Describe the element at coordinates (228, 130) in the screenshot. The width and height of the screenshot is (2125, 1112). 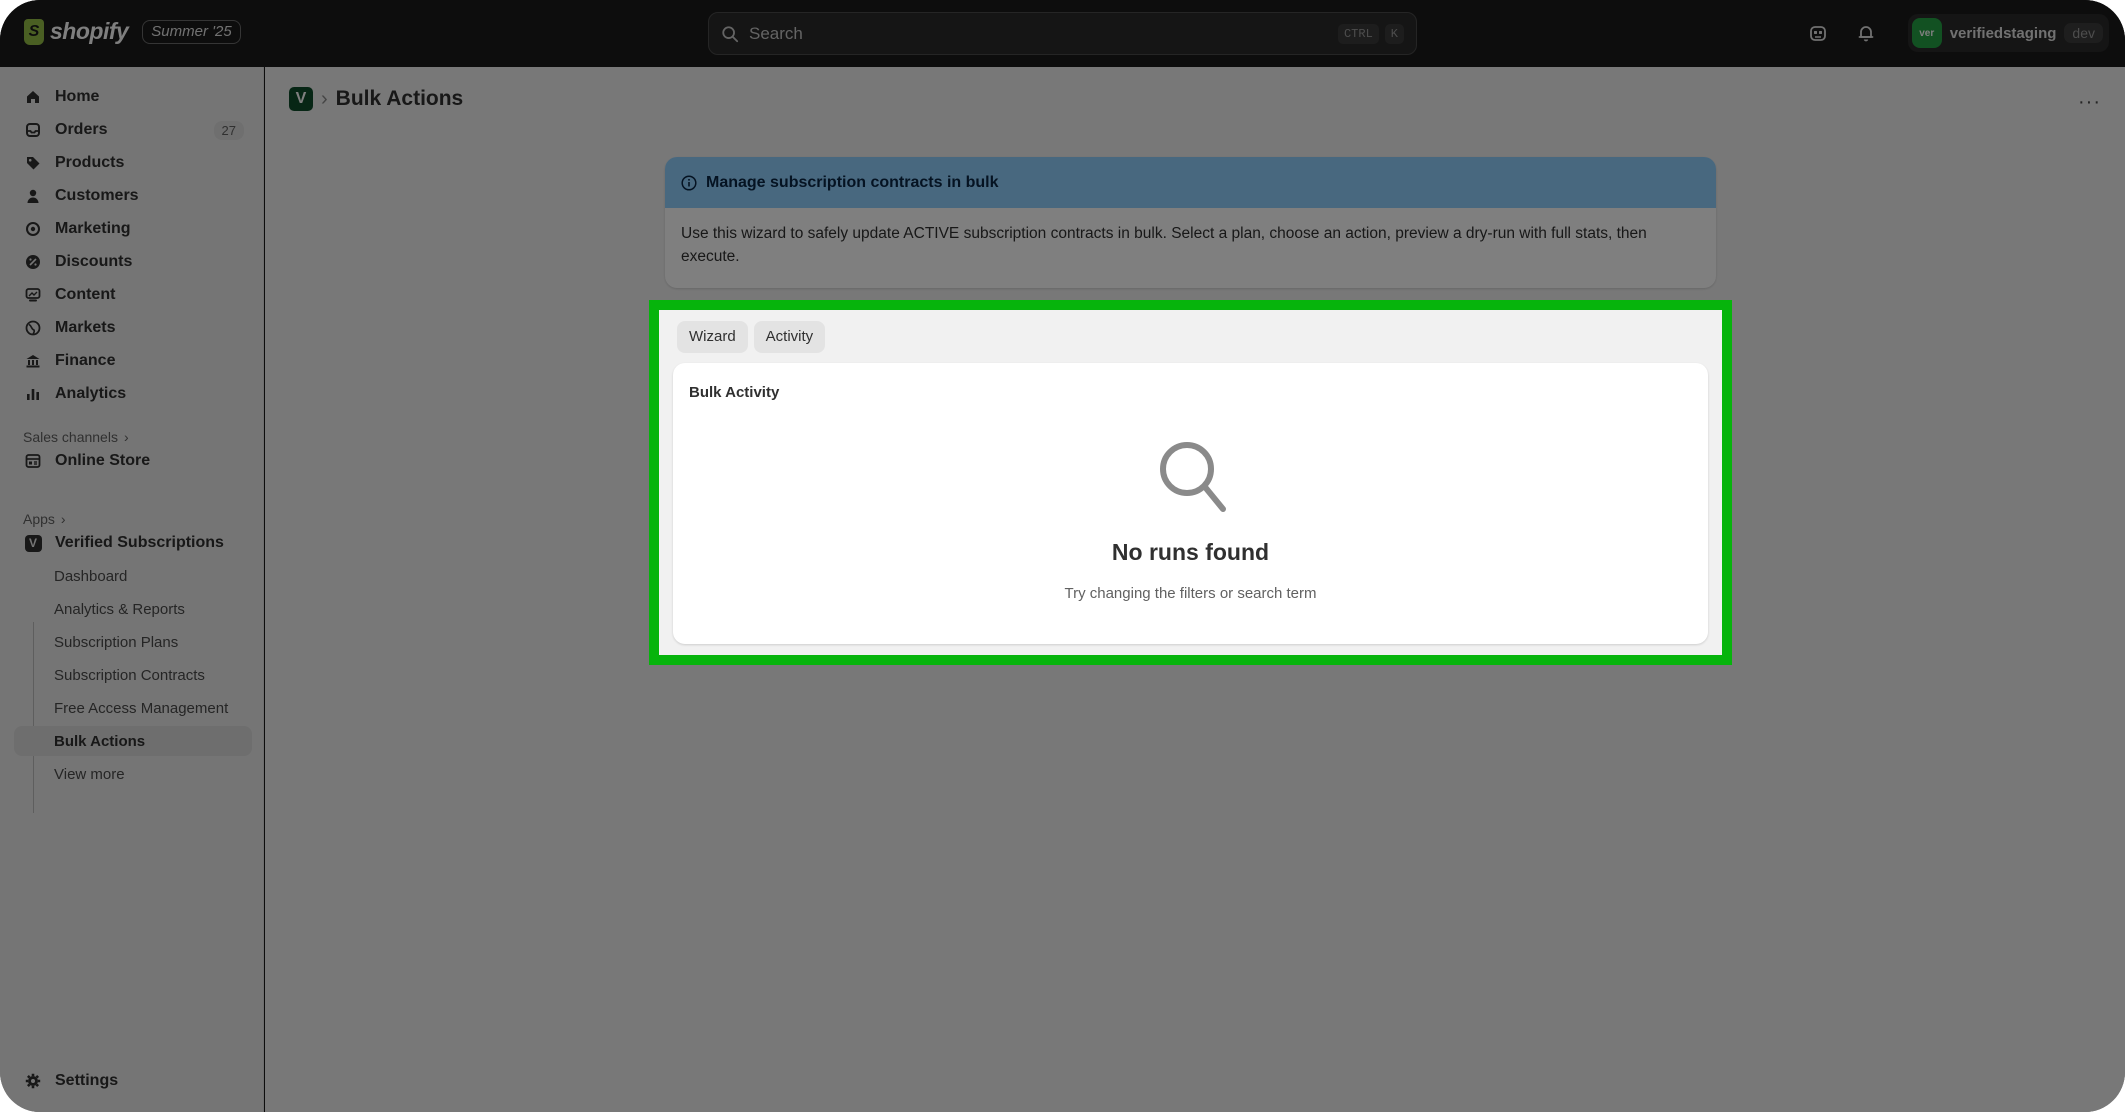
I see `orders-count-badge: 27` at that location.